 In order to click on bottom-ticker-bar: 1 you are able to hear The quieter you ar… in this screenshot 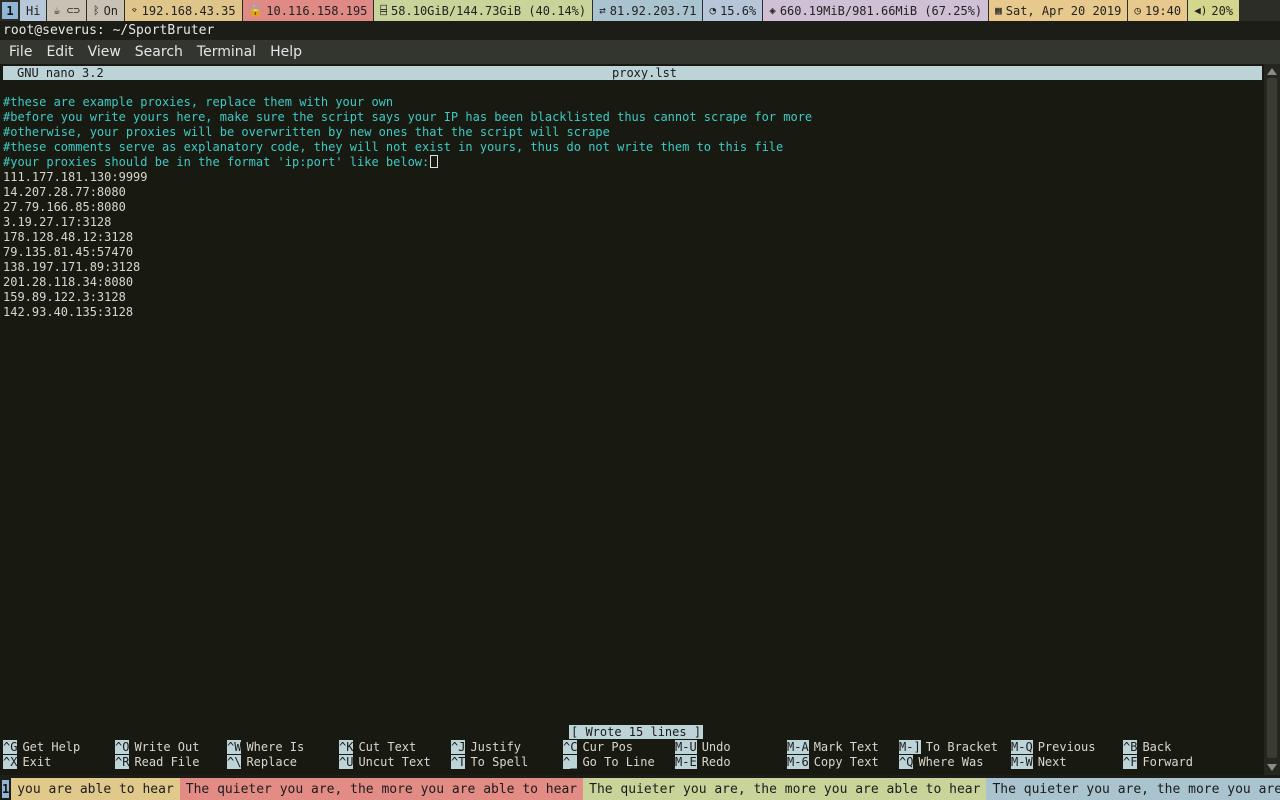, I will do `click(640, 789)`.